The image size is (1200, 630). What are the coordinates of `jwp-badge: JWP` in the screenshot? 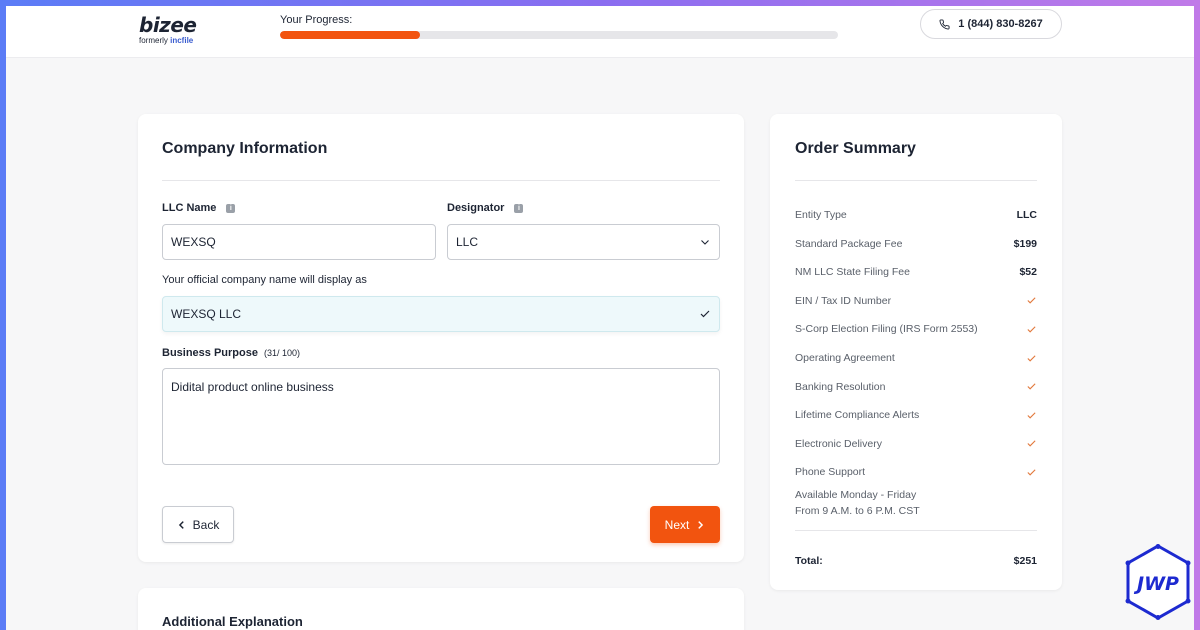 It's located at (1158, 582).